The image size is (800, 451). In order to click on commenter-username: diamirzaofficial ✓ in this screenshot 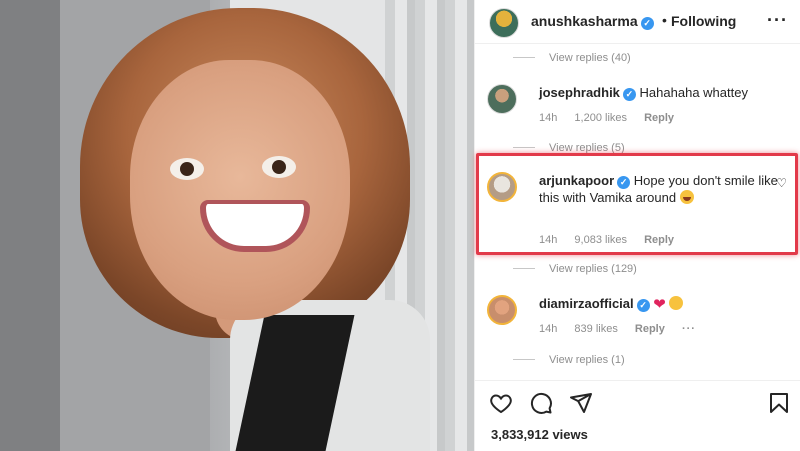, I will do `click(594, 304)`.